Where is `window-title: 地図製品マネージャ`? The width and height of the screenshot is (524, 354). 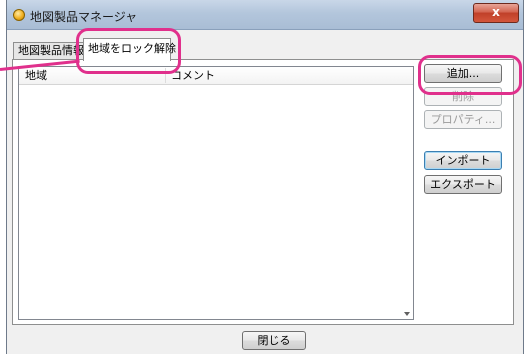
window-title: 地図製品マネージャ is located at coordinates (84, 17).